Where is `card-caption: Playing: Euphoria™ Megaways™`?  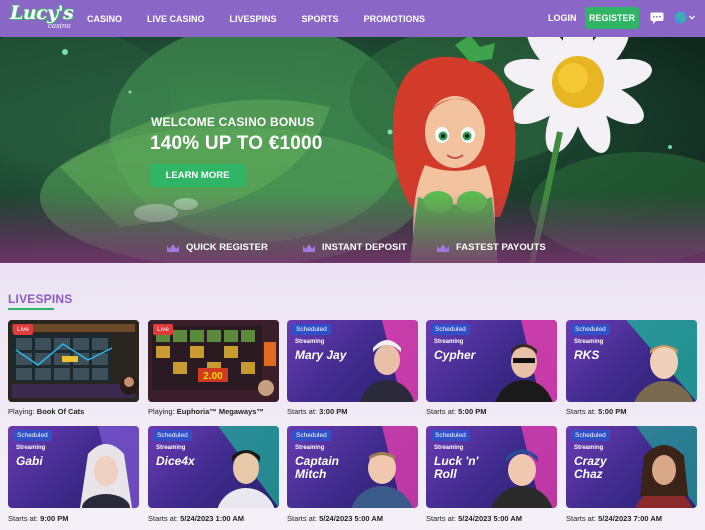
card-caption: Playing: Euphoria™ Megaways™ is located at coordinates (206, 411).